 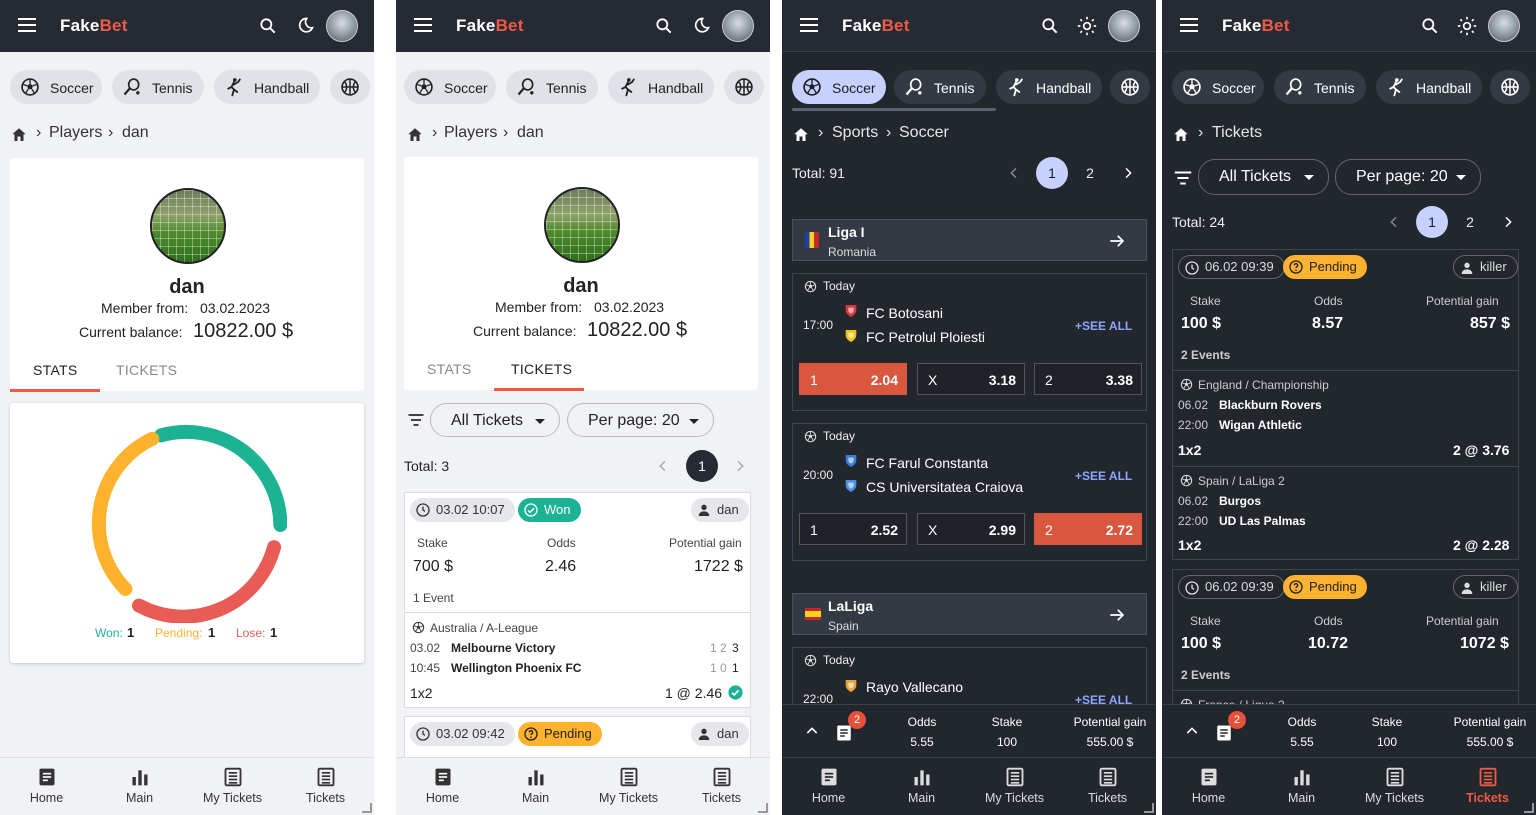 What do you see at coordinates (1090, 173) in the screenshot?
I see `page-2: 2` at bounding box center [1090, 173].